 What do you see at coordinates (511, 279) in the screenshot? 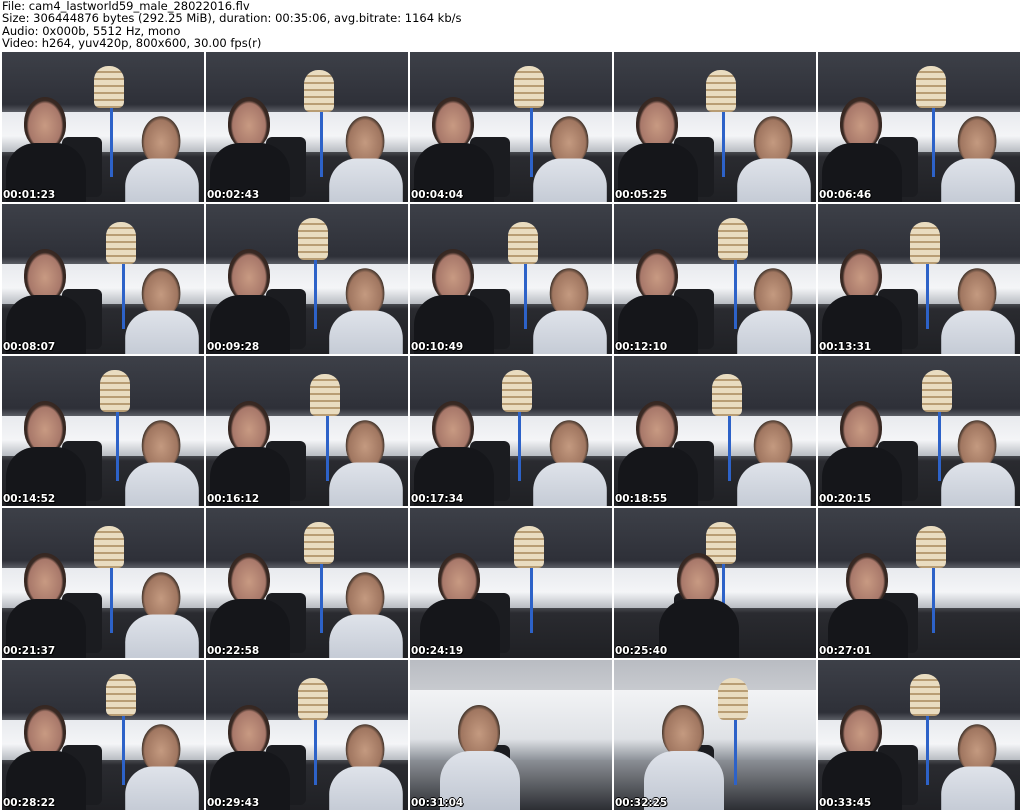
I see `video-thumbnail: 00:10:49` at bounding box center [511, 279].